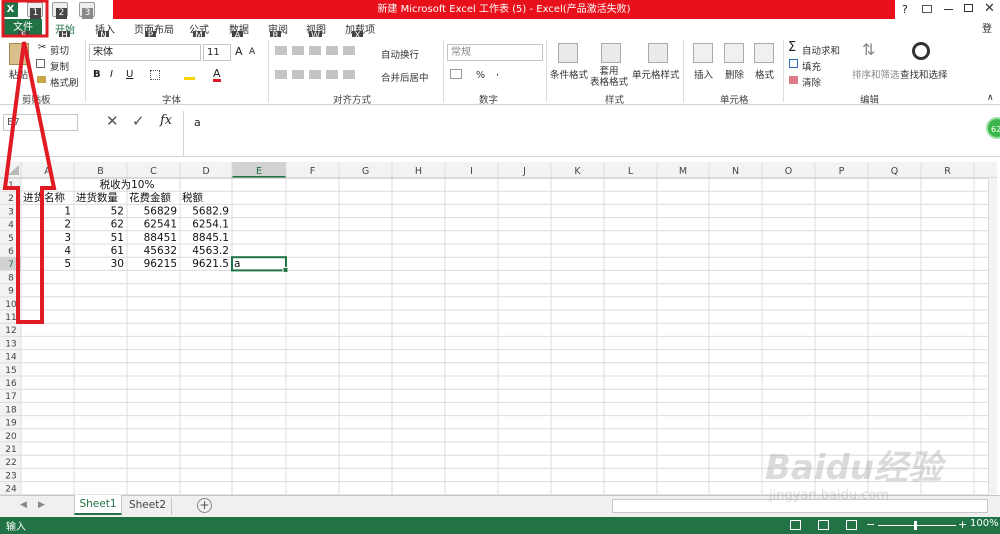  I want to click on title-cell: 税收为10%, so click(127, 184).